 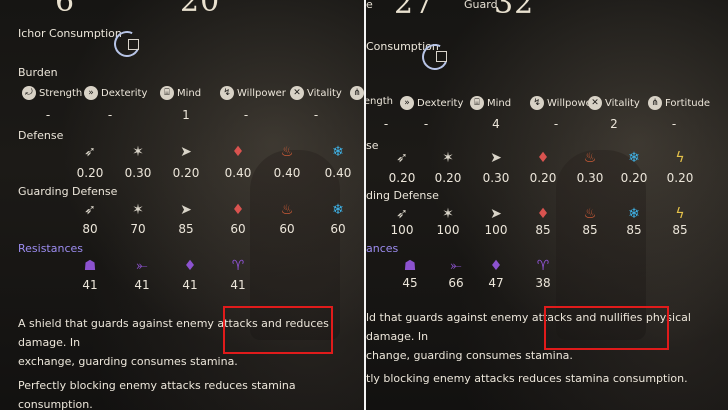 What do you see at coordinates (614, 124) in the screenshot?
I see `attribute-value: 2` at bounding box center [614, 124].